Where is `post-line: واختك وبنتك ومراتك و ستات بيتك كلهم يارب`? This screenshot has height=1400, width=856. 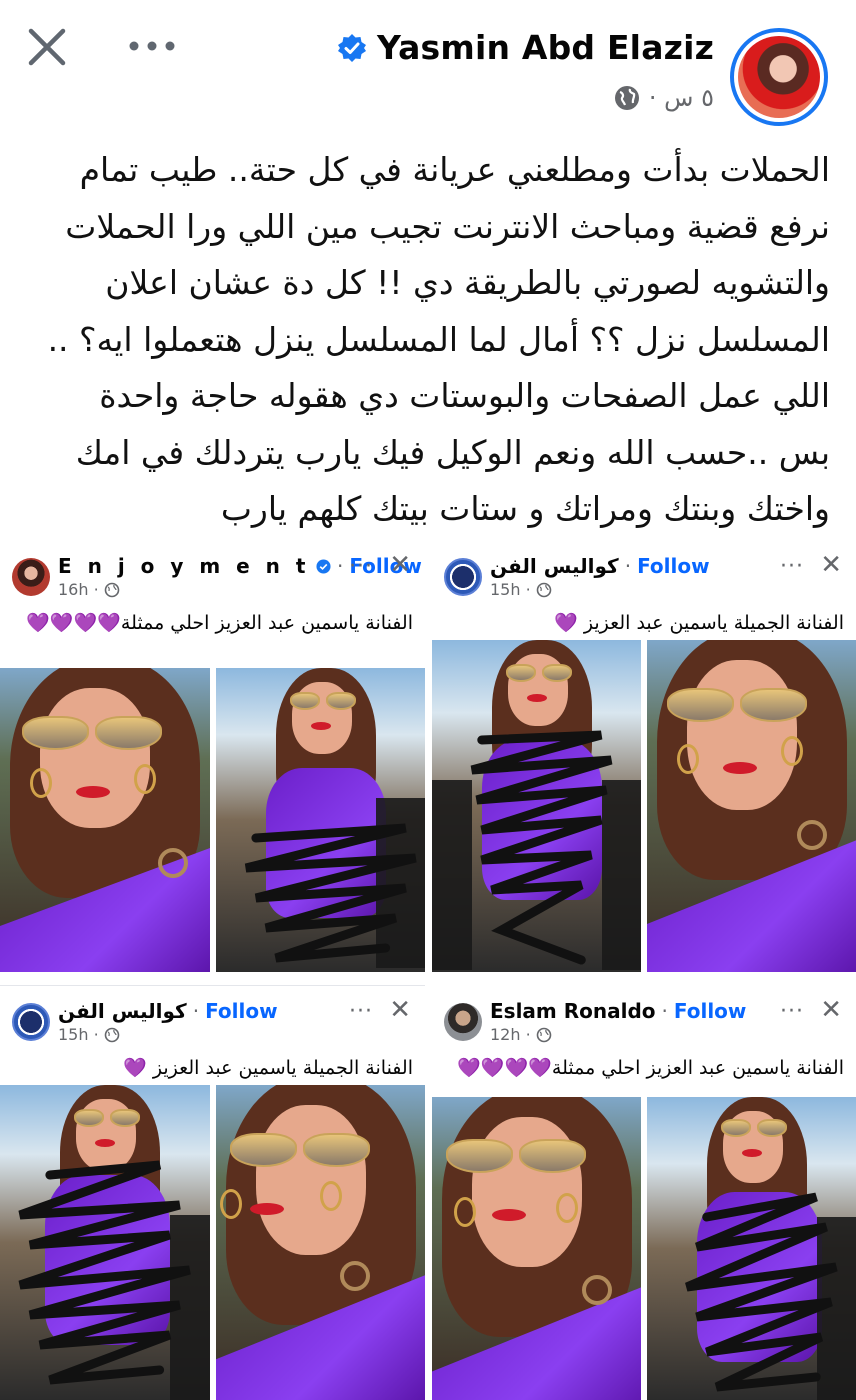
post-line: واختك وبنتك ومراتك و ستات بيتك كلهم يارب is located at coordinates (525, 508).